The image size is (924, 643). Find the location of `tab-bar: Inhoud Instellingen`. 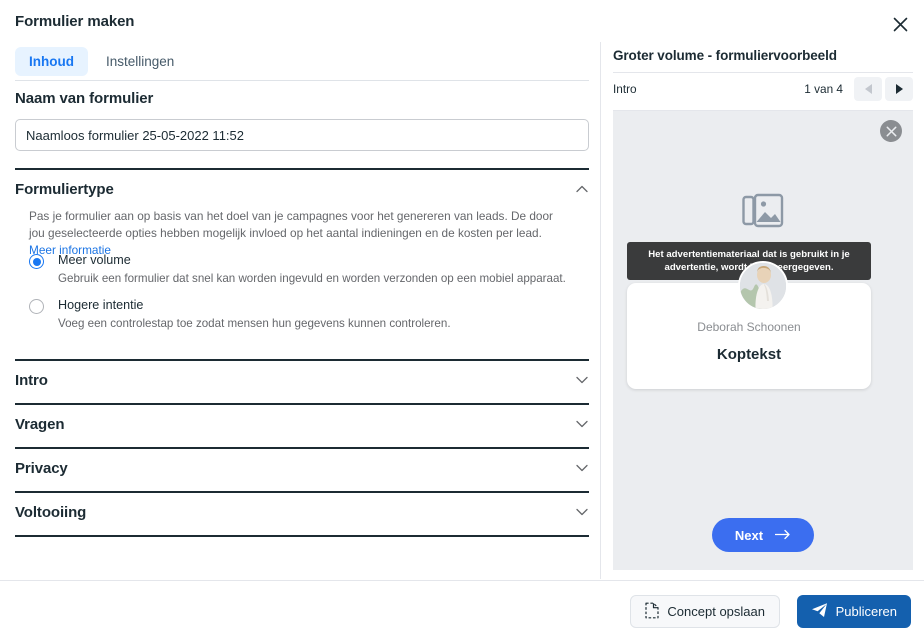

tab-bar: Inhoud Instellingen is located at coordinates (101, 61).